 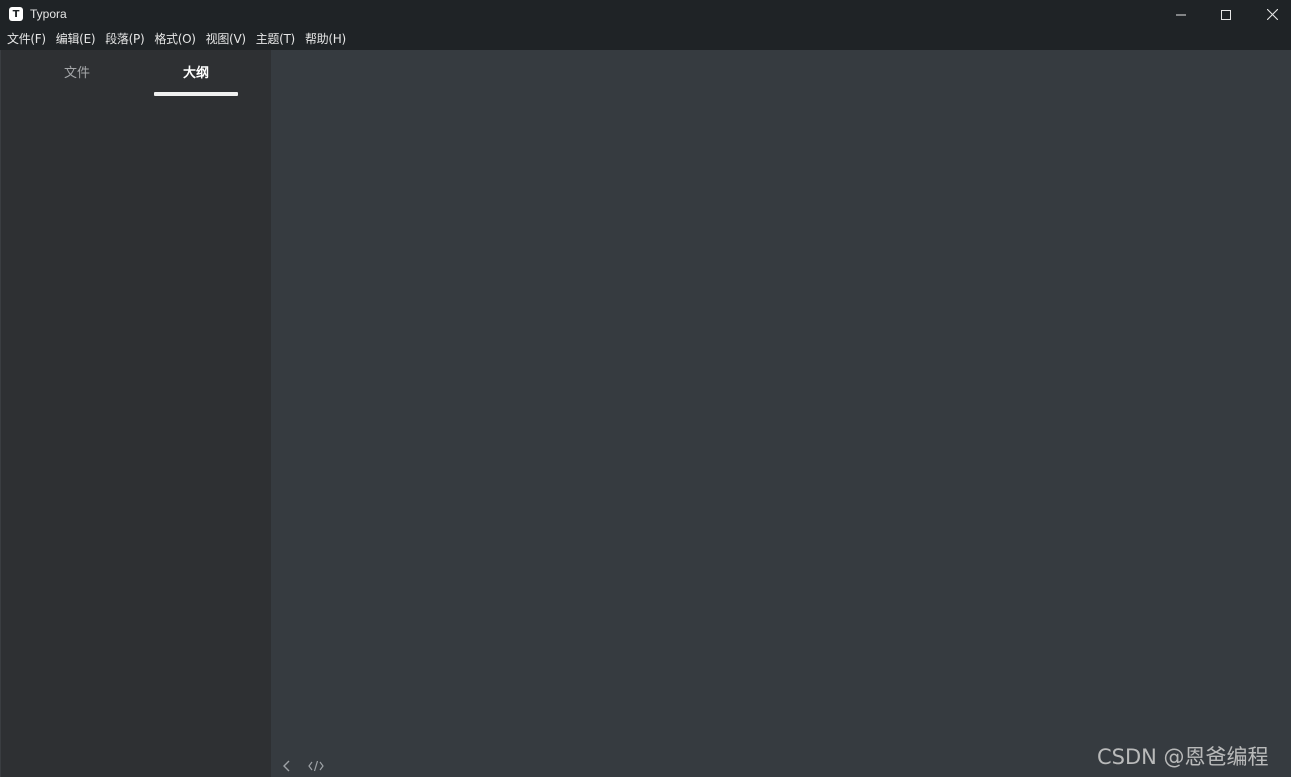 I want to click on minimize-button, so click(x=1181, y=14).